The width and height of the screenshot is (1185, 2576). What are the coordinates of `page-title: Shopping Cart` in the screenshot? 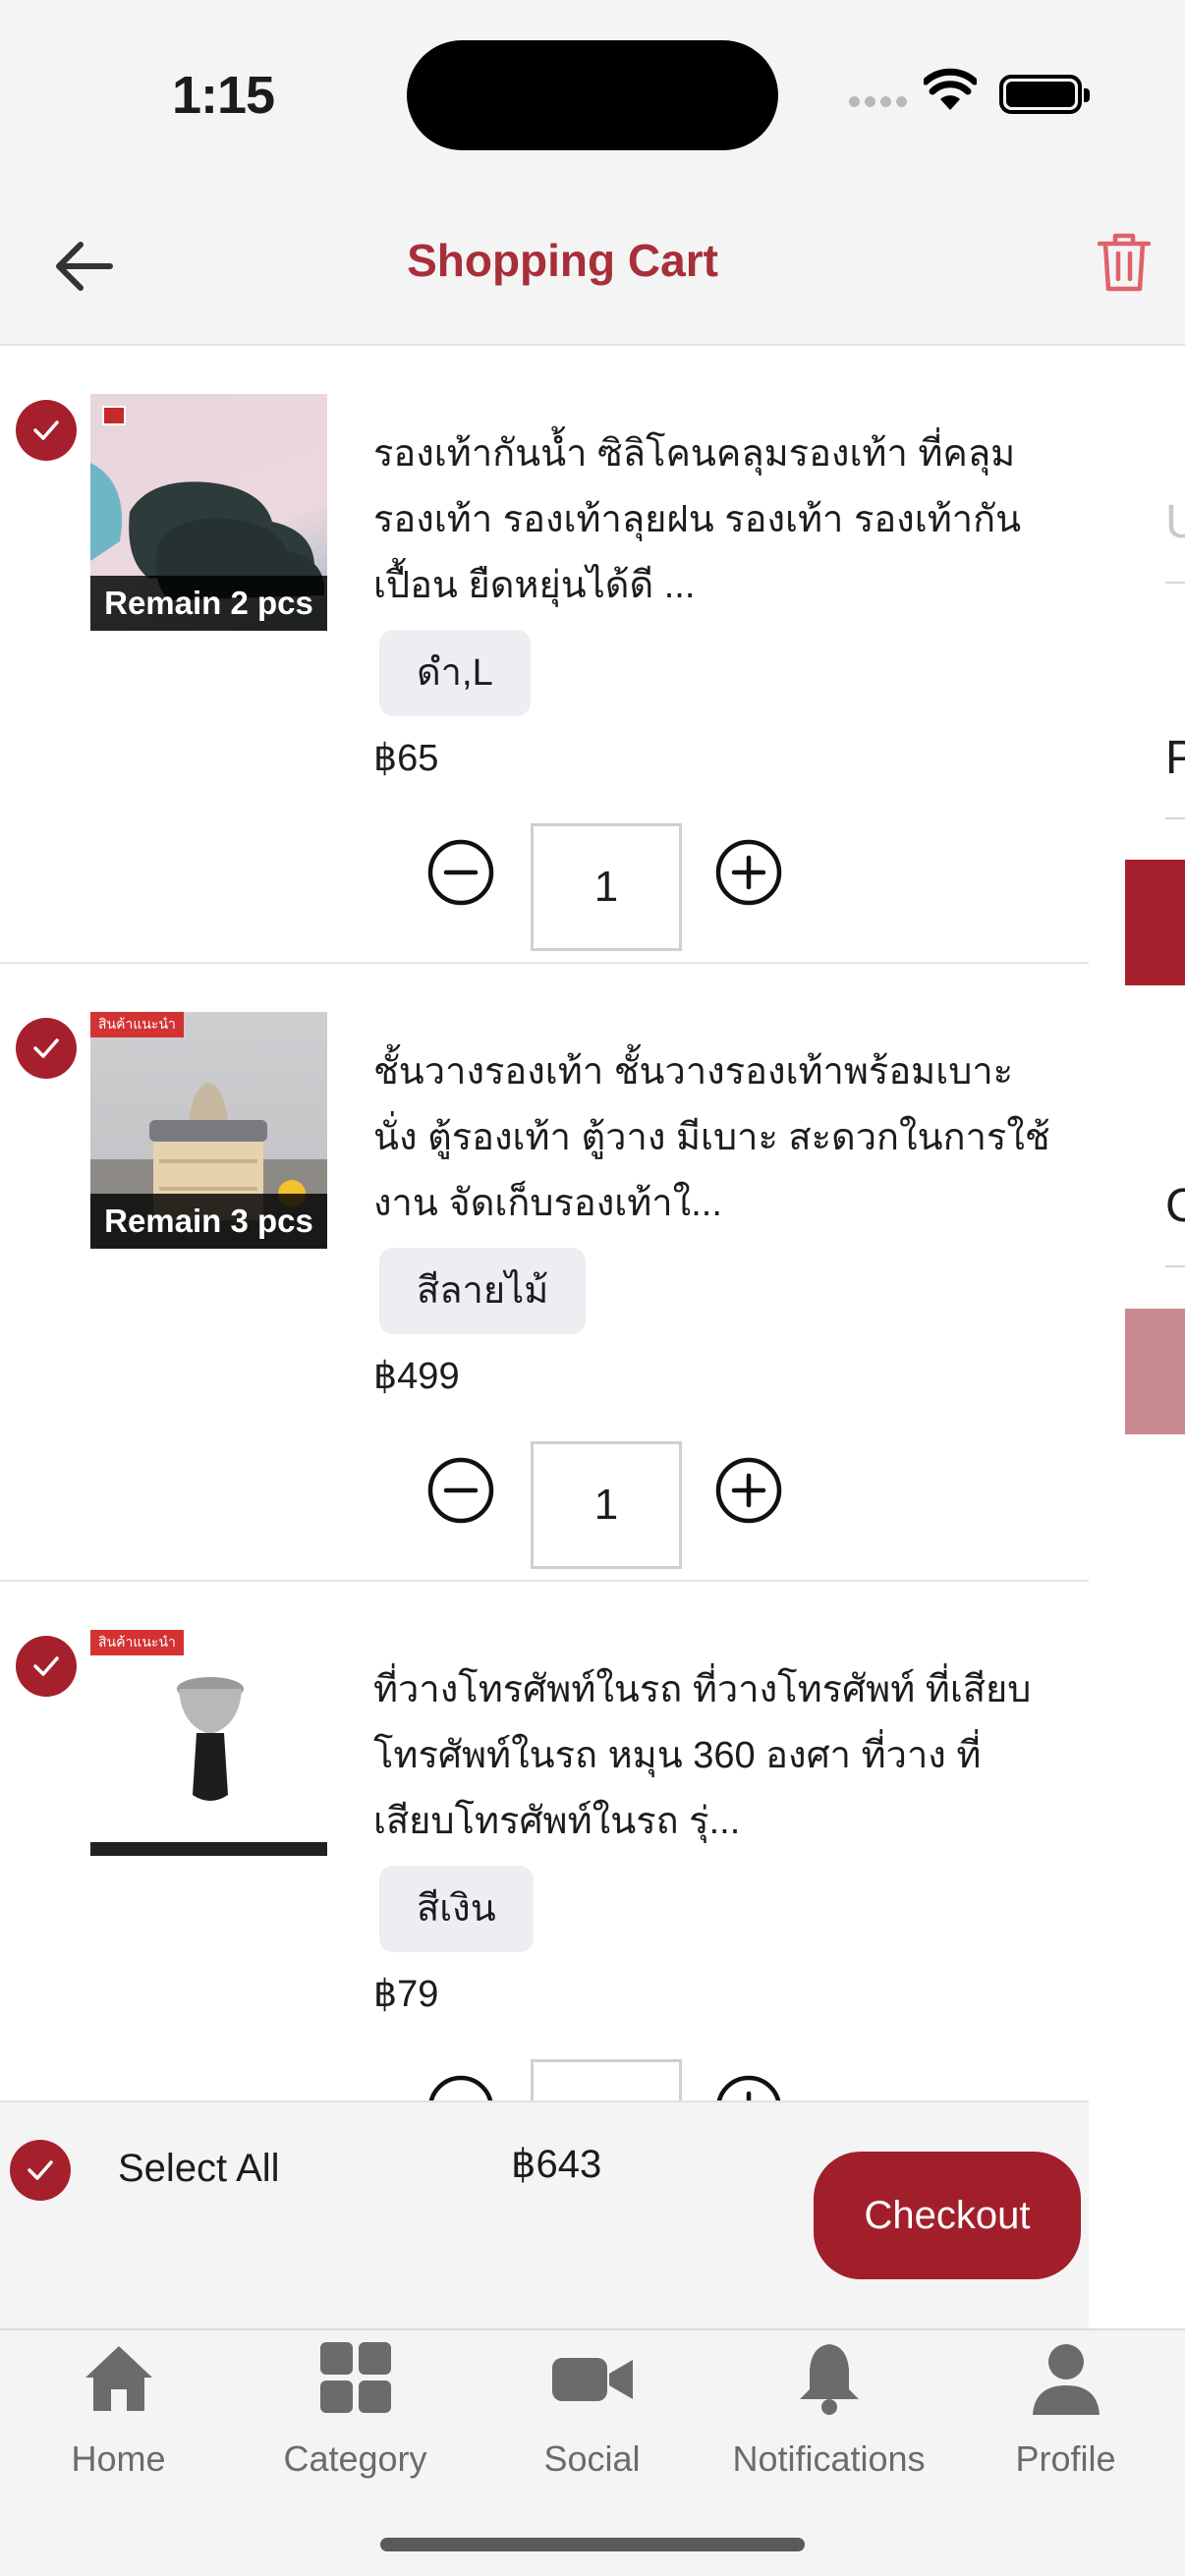 It's located at (563, 260).